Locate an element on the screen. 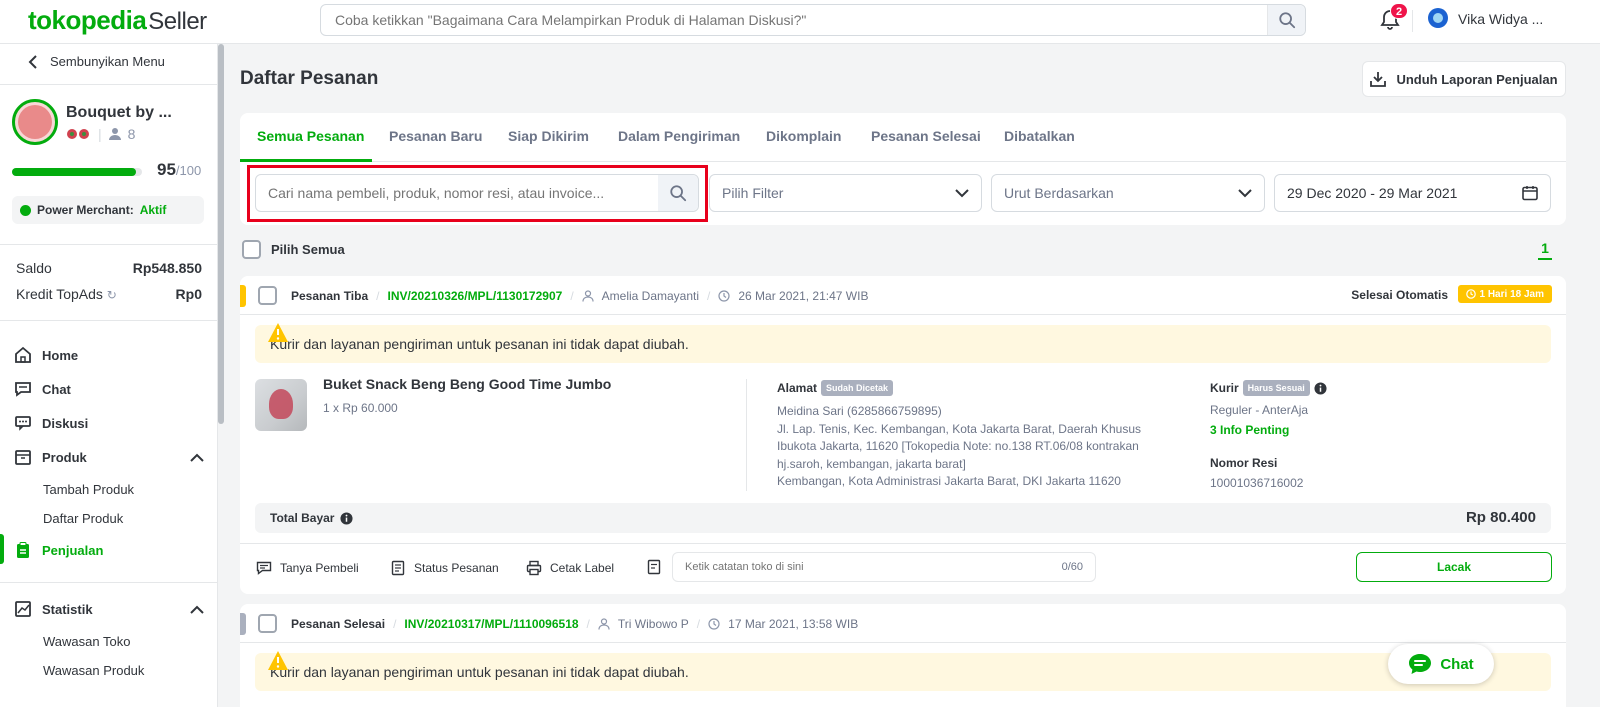 The width and height of the screenshot is (1600, 707). saldo-label: Saldo is located at coordinates (34, 268).